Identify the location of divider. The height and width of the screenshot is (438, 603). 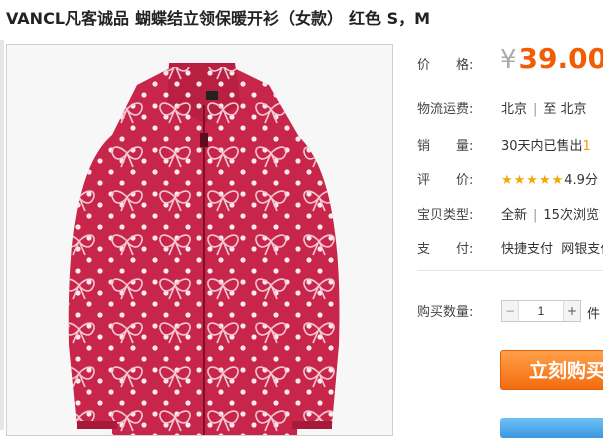
(510, 270).